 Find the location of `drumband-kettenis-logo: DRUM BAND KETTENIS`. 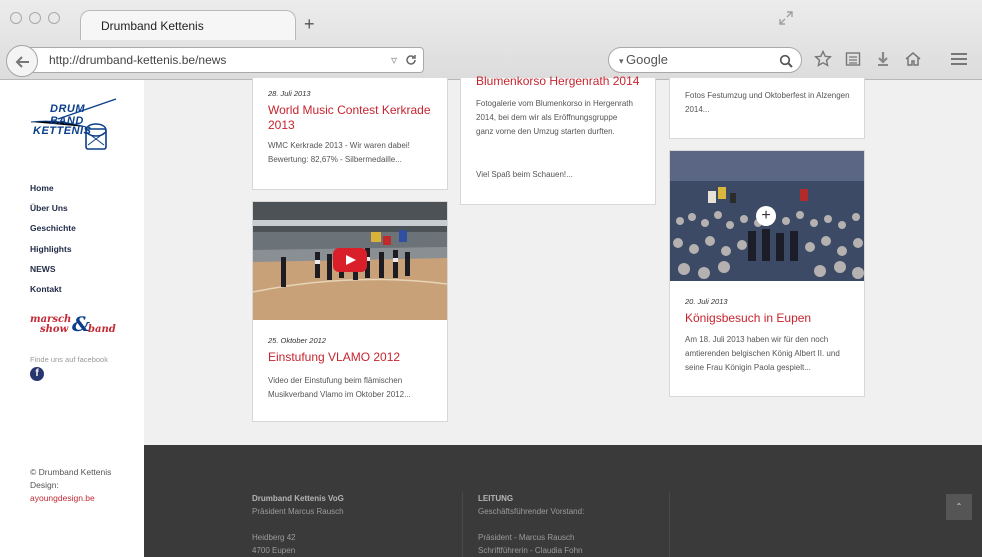

drumband-kettenis-logo: DRUM BAND KETTENIS is located at coordinates (74, 124).